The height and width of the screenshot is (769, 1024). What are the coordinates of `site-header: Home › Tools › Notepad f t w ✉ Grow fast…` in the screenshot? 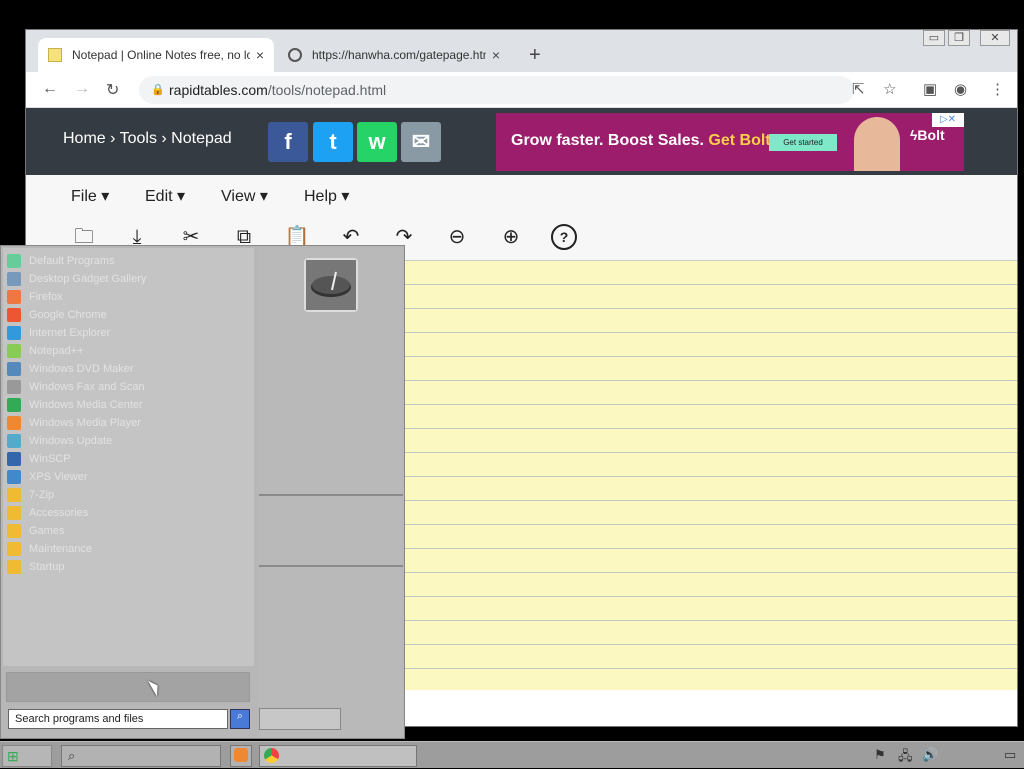 It's located at (521, 141).